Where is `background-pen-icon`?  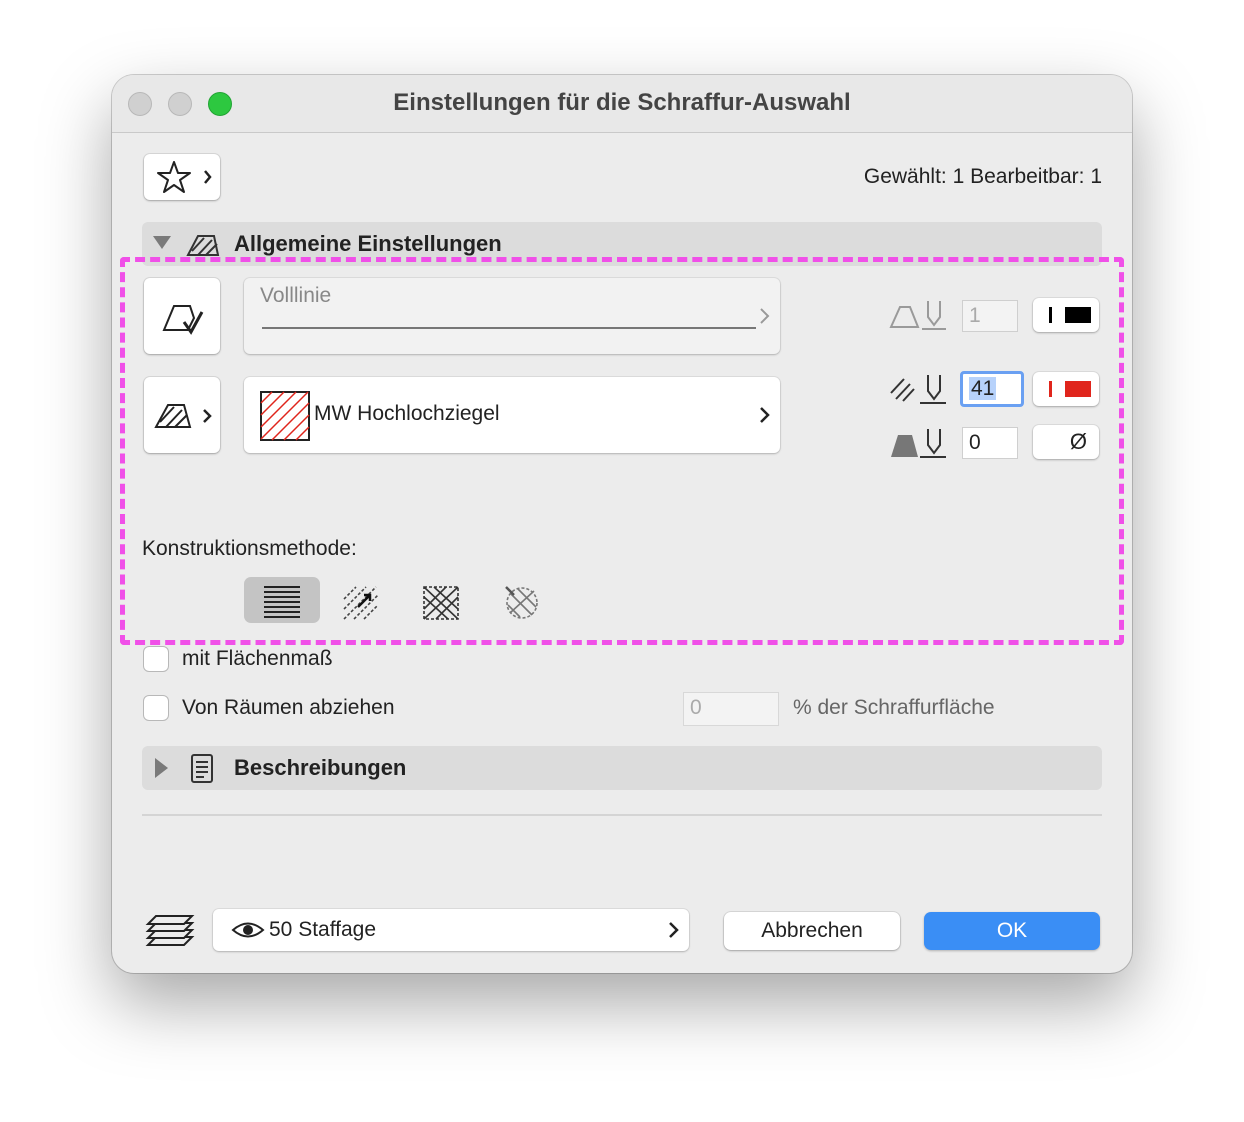 background-pen-icon is located at coordinates (918, 443).